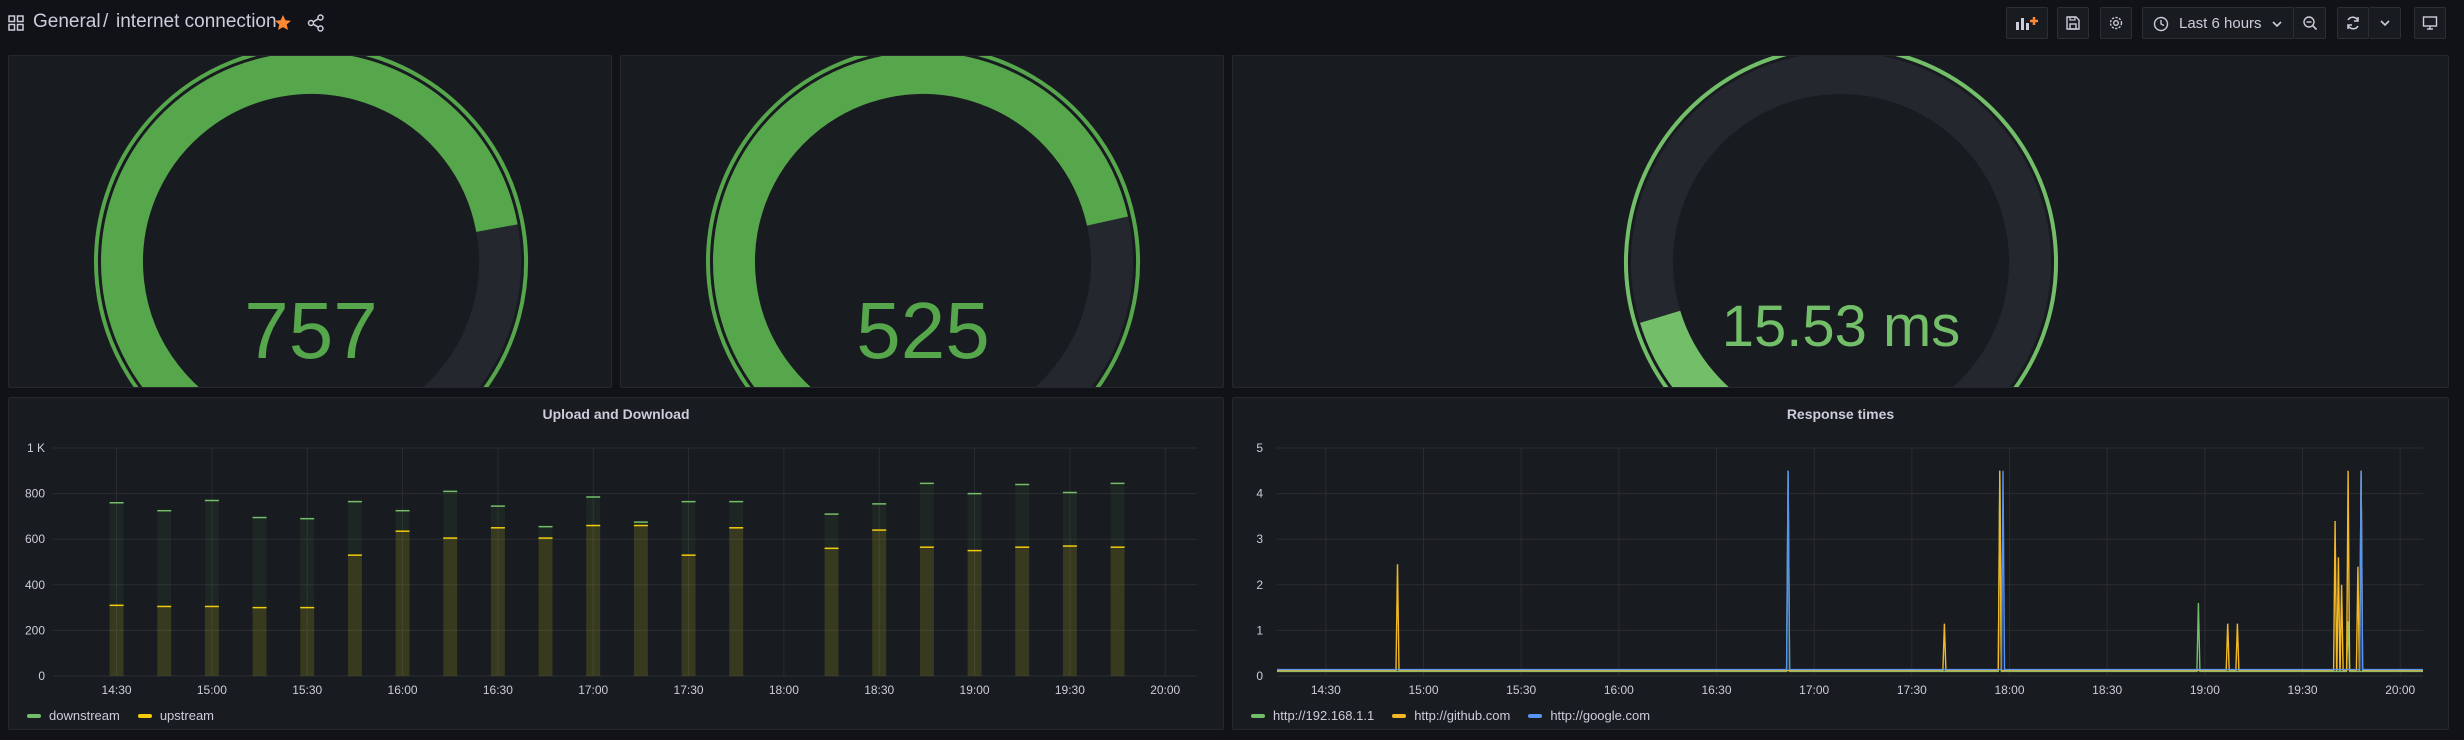 The image size is (2464, 740). I want to click on upload-gauge-panel: Upload 525, so click(922, 221).